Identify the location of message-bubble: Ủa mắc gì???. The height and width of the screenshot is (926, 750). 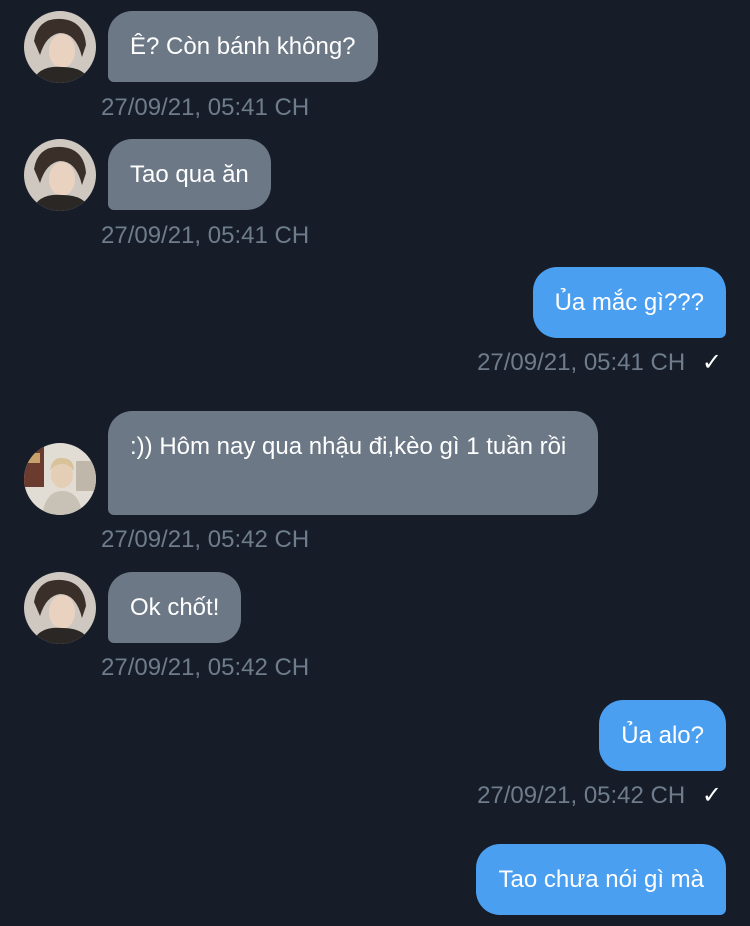
(629, 302).